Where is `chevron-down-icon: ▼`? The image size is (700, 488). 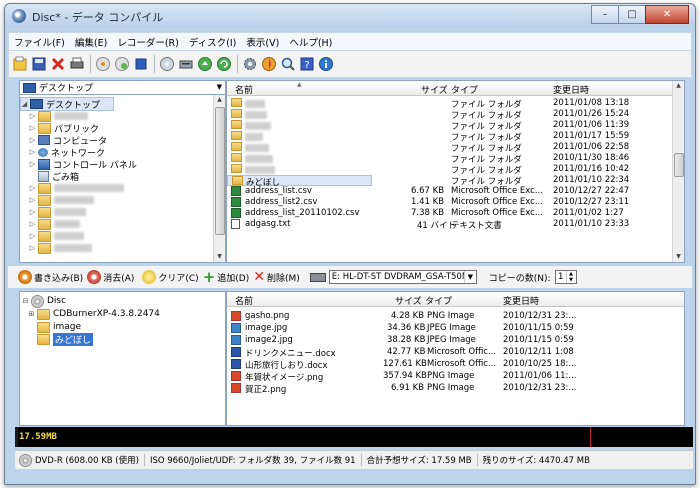 chevron-down-icon: ▼ is located at coordinates (469, 277).